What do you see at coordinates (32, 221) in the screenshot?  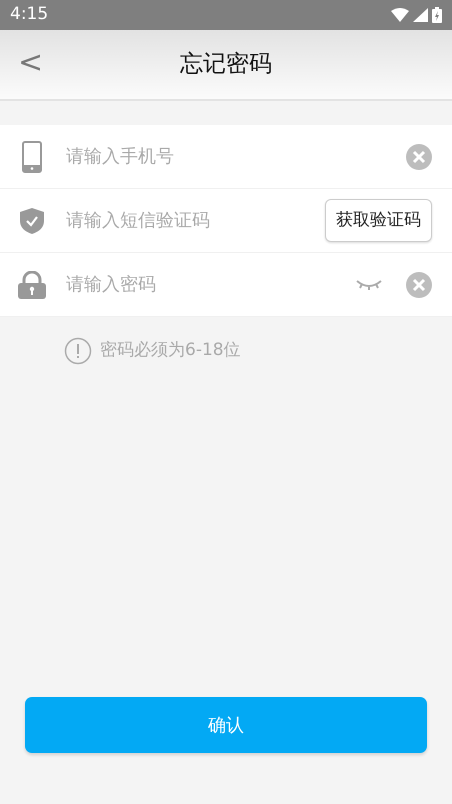 I see `shield-icon` at bounding box center [32, 221].